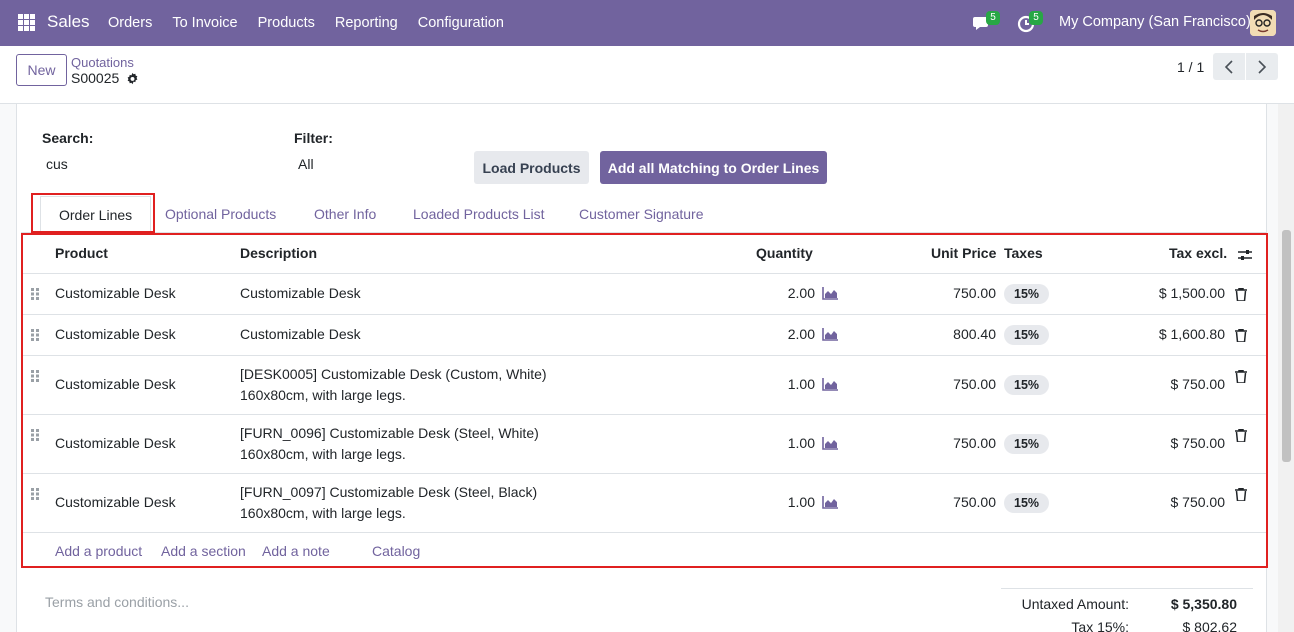 This screenshot has height=632, width=1294. Describe the element at coordinates (102, 62) in the screenshot. I see `breadcrumb-quotations: Quotations` at that location.